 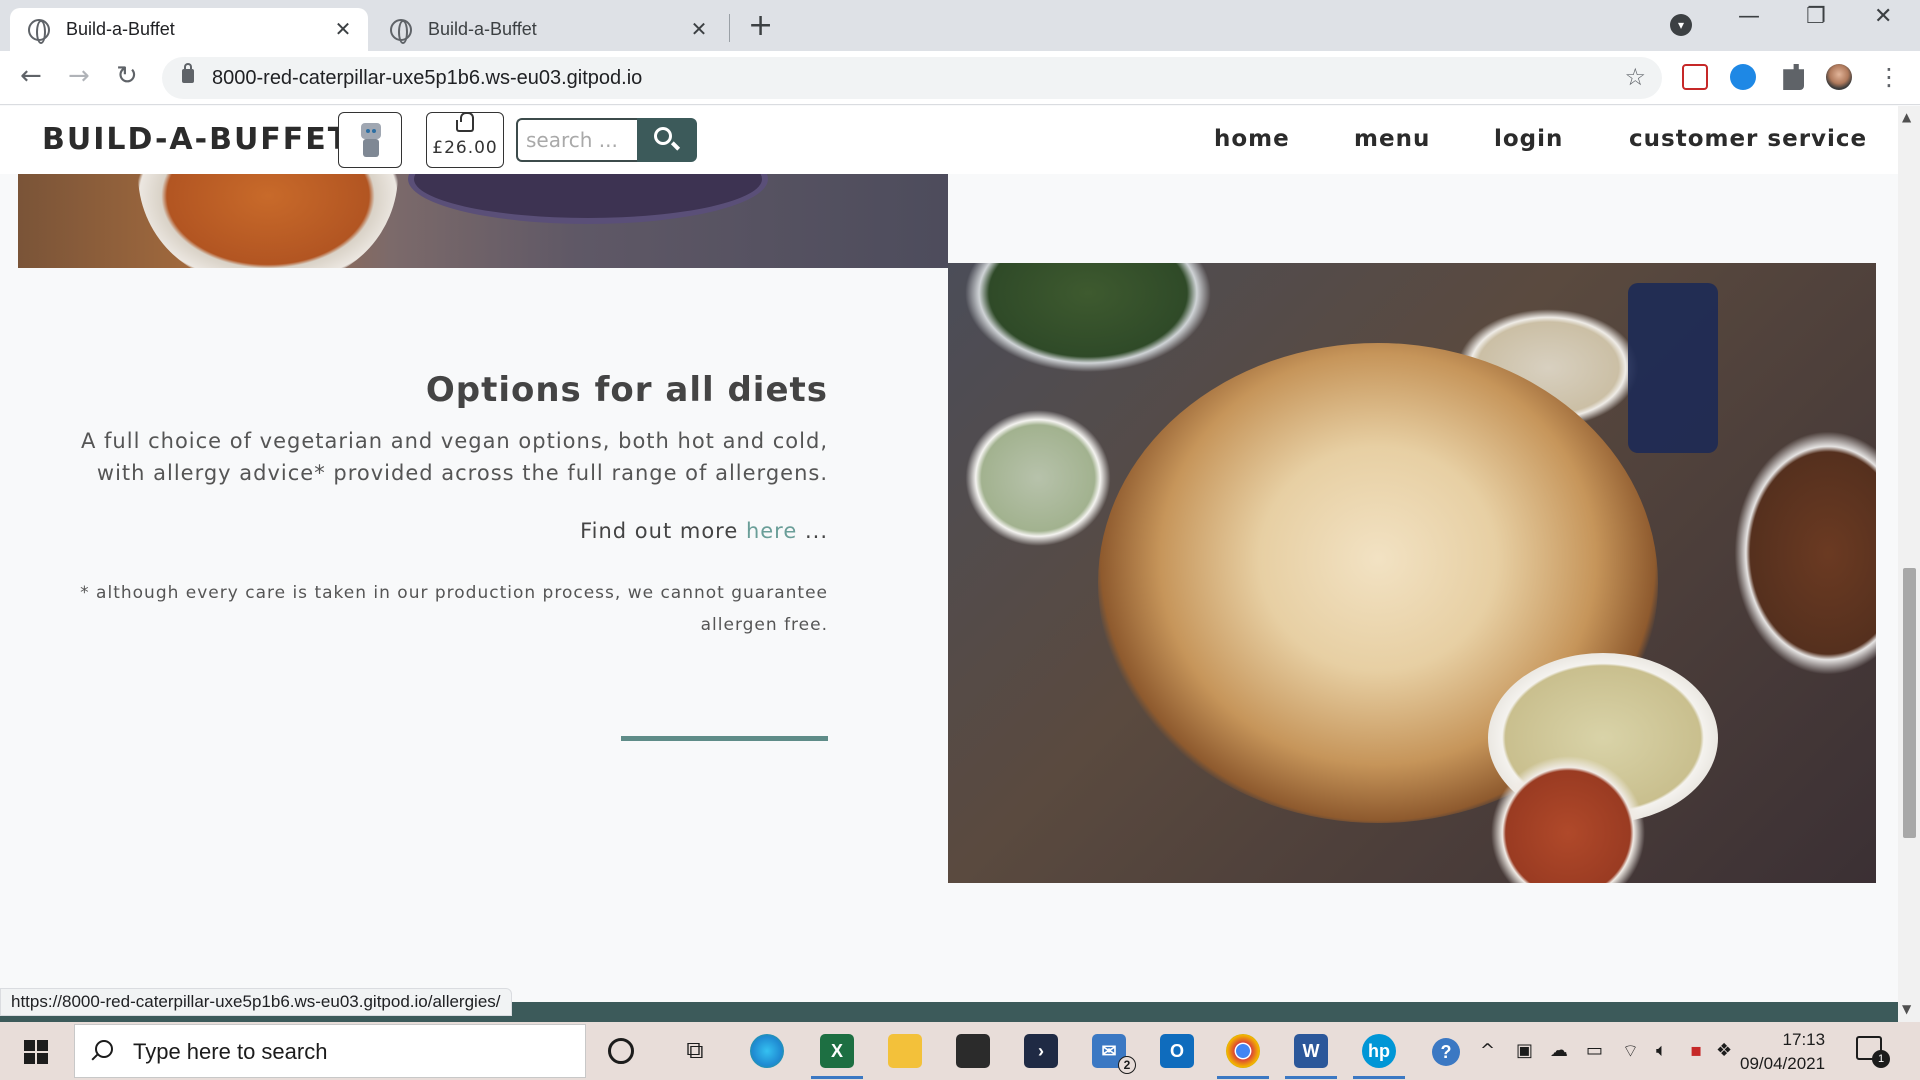 I want to click on find-more-text: Find out more, so click(x=659, y=530).